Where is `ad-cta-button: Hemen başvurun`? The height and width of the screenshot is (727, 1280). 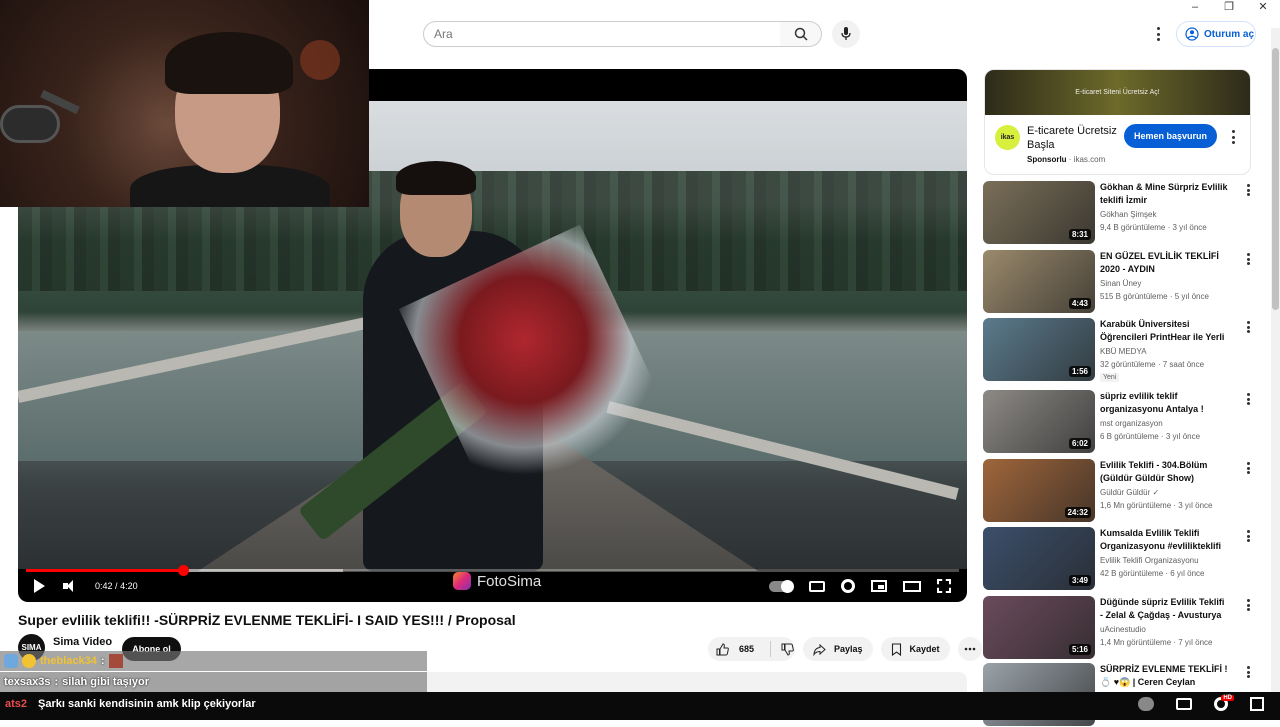
ad-cta-button: Hemen başvurun is located at coordinates (1170, 136).